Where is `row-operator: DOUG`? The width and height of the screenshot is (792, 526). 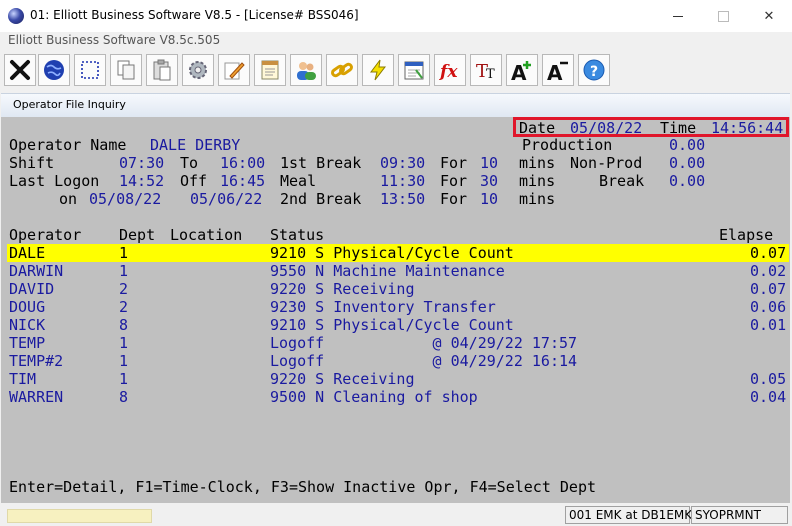
row-operator: DOUG is located at coordinates (27, 307).